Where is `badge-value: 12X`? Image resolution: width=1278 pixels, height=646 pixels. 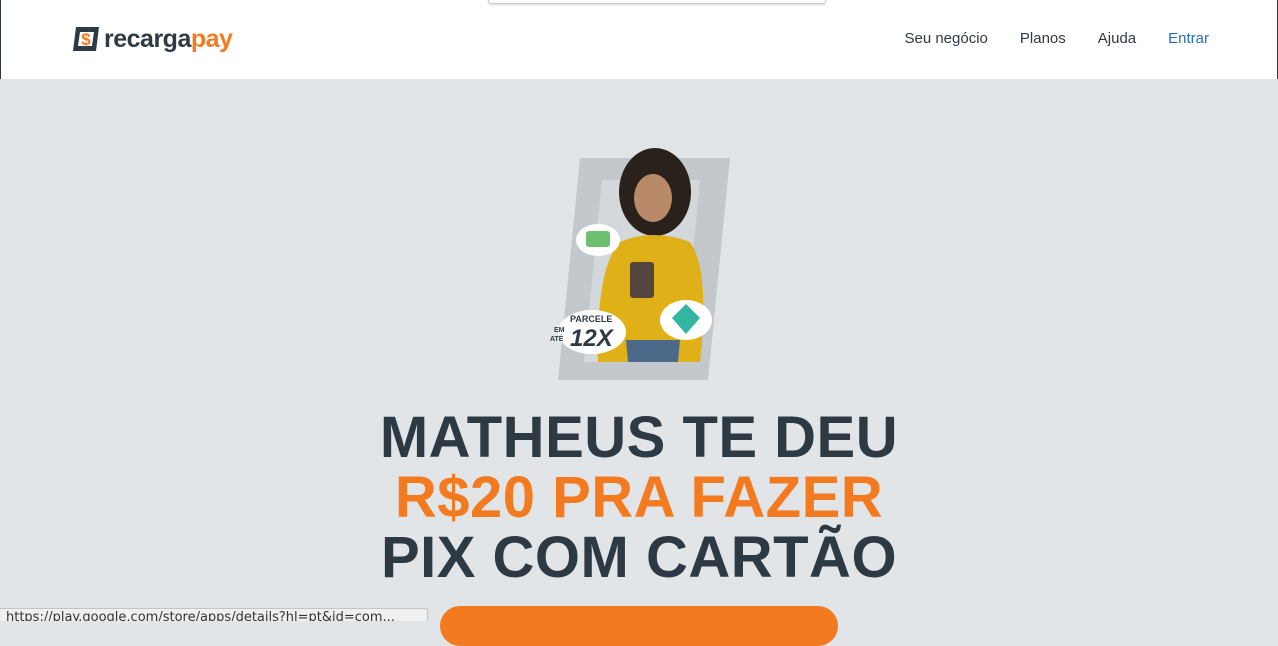
badge-value: 12X is located at coordinates (592, 338).